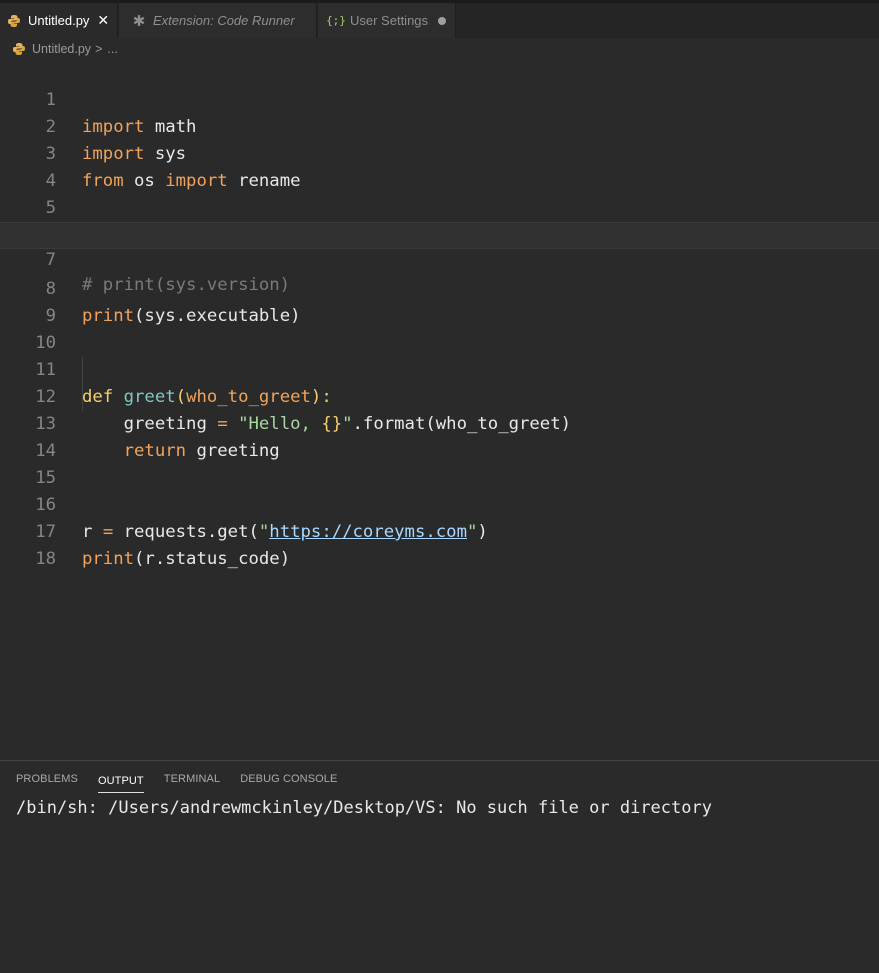 This screenshot has height=973, width=879. What do you see at coordinates (212, 559) in the screenshot?
I see `code-text: (r.status_code)` at bounding box center [212, 559].